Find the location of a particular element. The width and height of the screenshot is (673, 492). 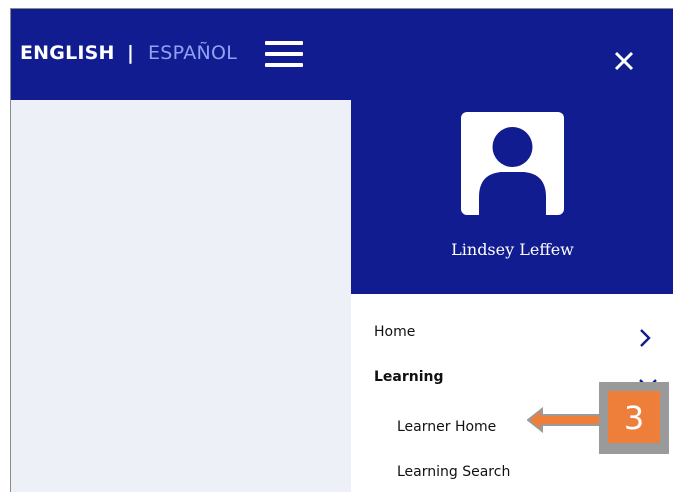

language-english-link: ENGLISH is located at coordinates (67, 53).